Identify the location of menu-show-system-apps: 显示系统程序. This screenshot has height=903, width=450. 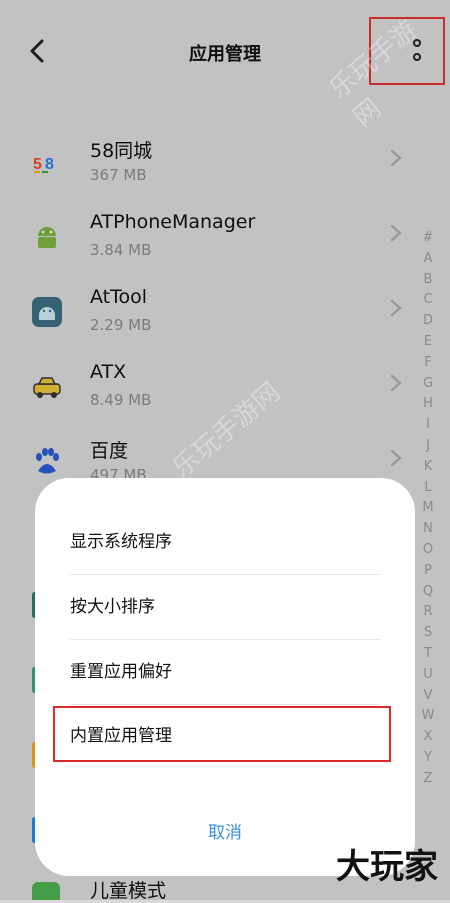
(225, 542).